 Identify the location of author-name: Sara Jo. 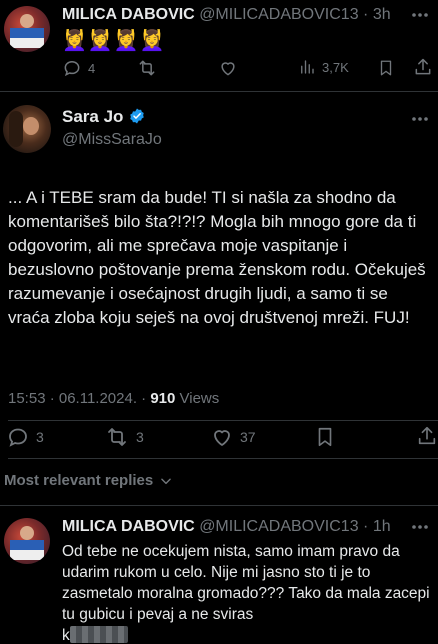
(92, 116).